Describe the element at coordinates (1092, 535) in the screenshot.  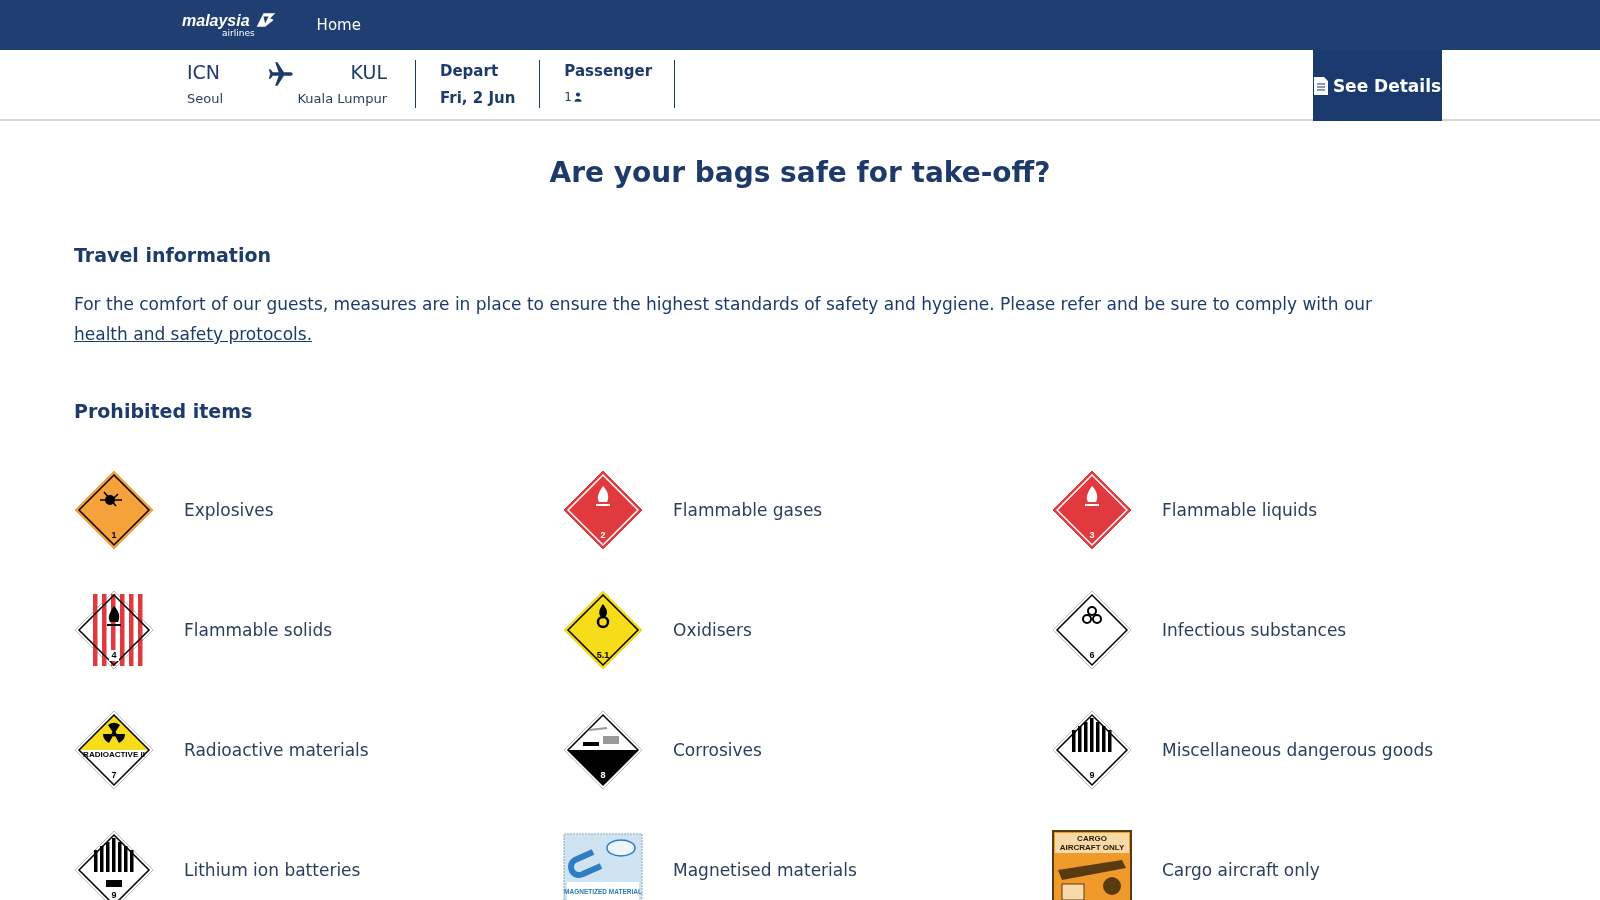
I see `class-number: 3` at that location.